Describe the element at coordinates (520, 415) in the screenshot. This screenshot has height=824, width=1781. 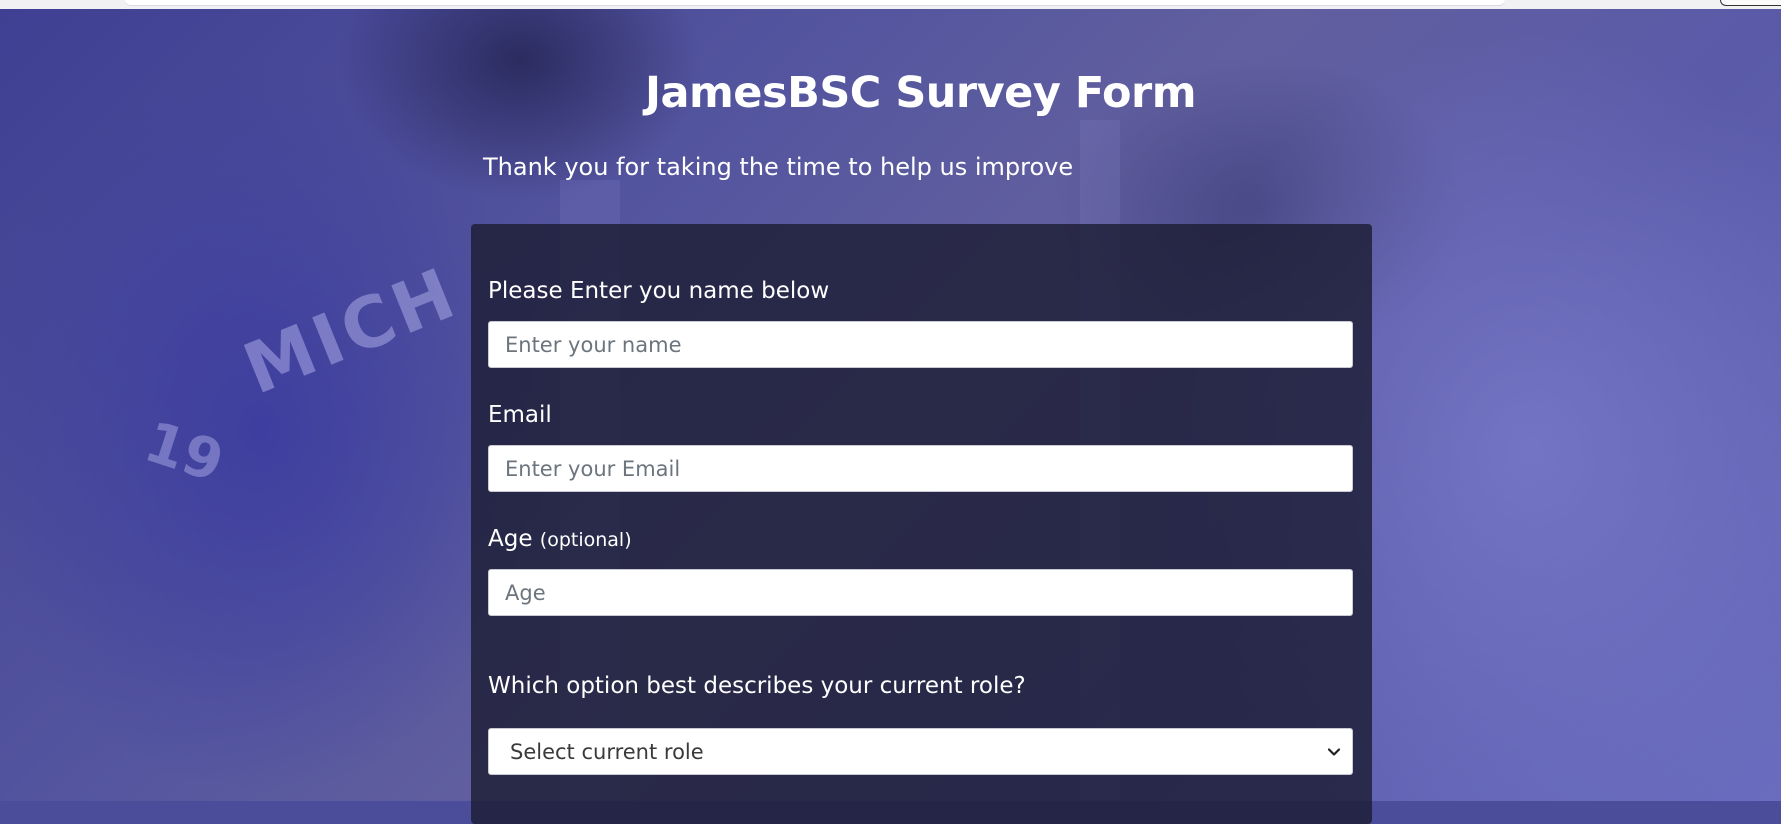
I see `email-label: Email` at that location.